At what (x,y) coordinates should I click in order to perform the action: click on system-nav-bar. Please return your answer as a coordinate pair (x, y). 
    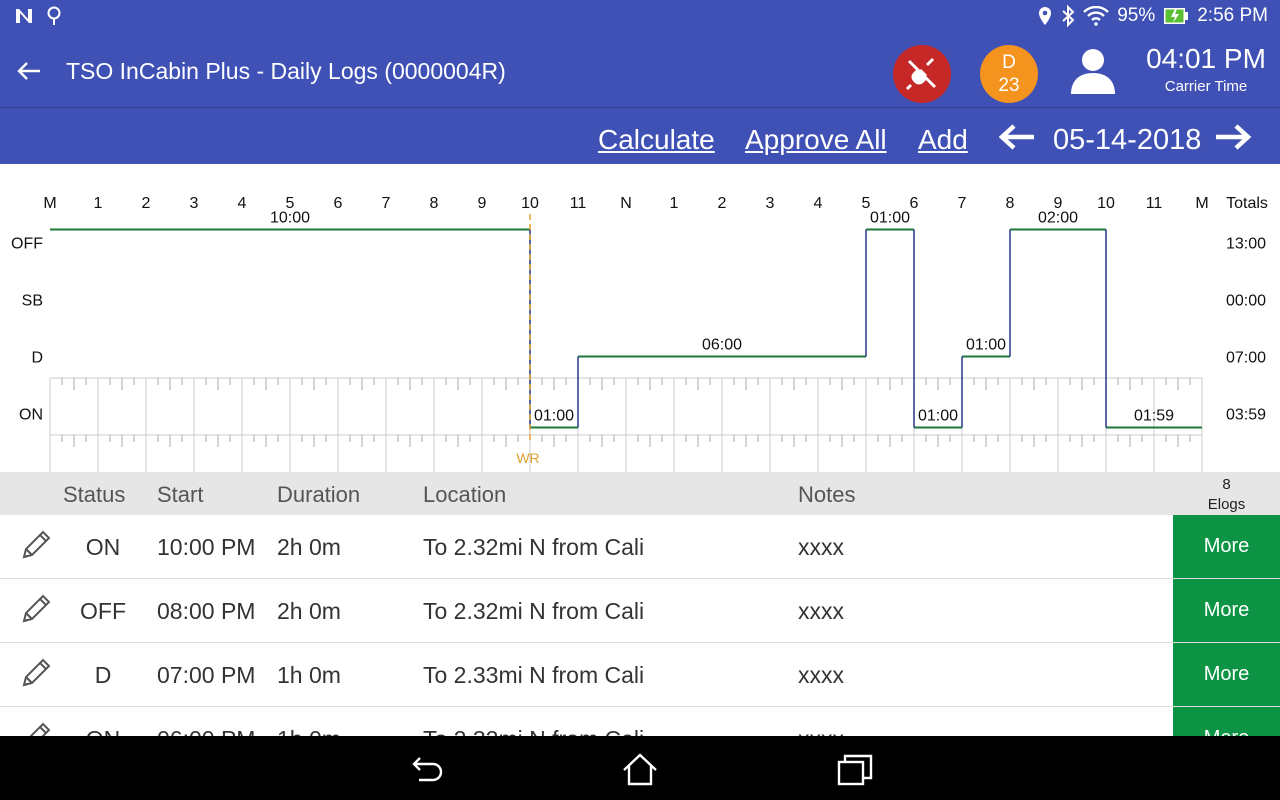
    Looking at the image, I should click on (640, 768).